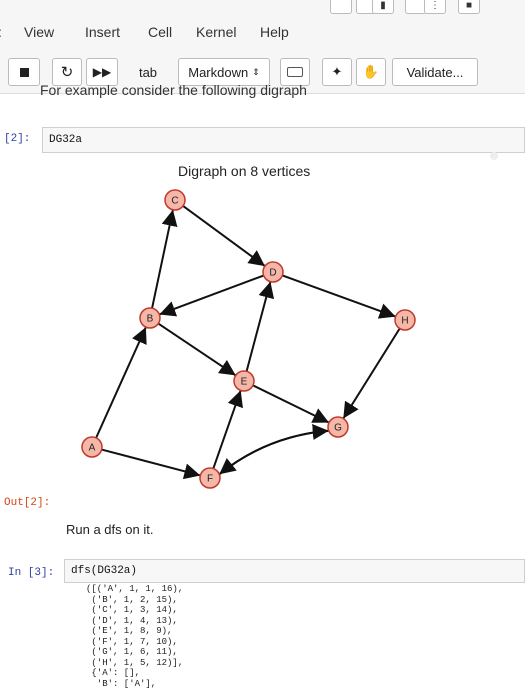 The height and width of the screenshot is (700, 525). Describe the element at coordinates (121, 382) in the screenshot. I see `edge-A-B` at that location.